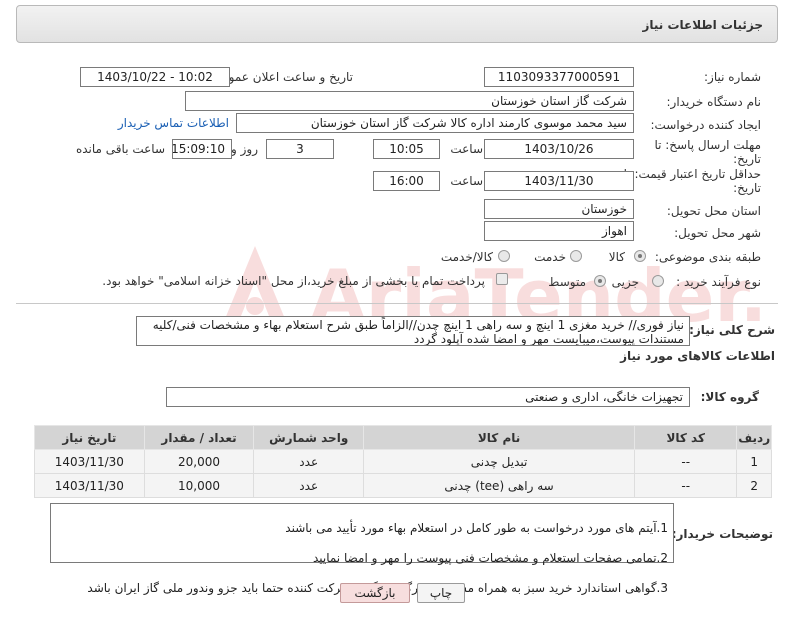 This screenshot has width=789, height=620. Describe the element at coordinates (173, 123) in the screenshot. I see `buyer-contact-link: اطلاعات تماس خریدار` at that location.